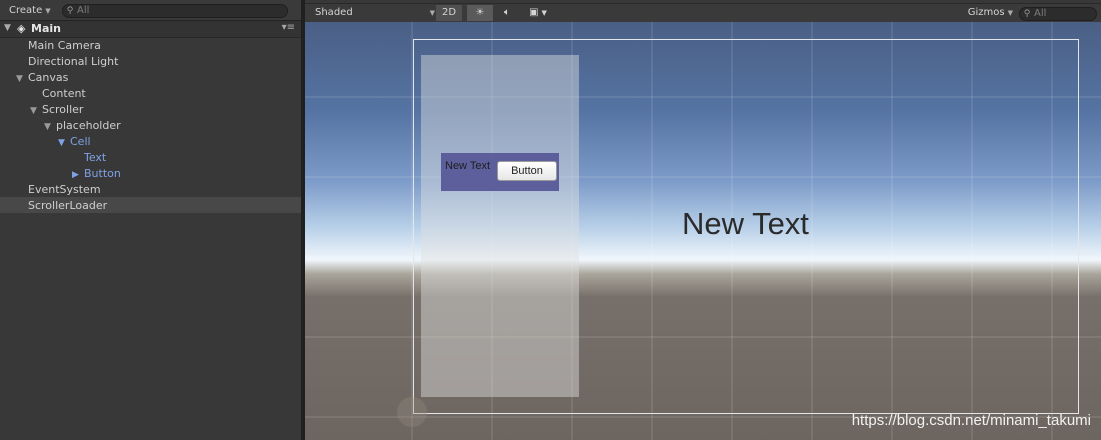 The height and width of the screenshot is (440, 1101). What do you see at coordinates (527, 171) in the screenshot?
I see `cell-button: Button` at bounding box center [527, 171].